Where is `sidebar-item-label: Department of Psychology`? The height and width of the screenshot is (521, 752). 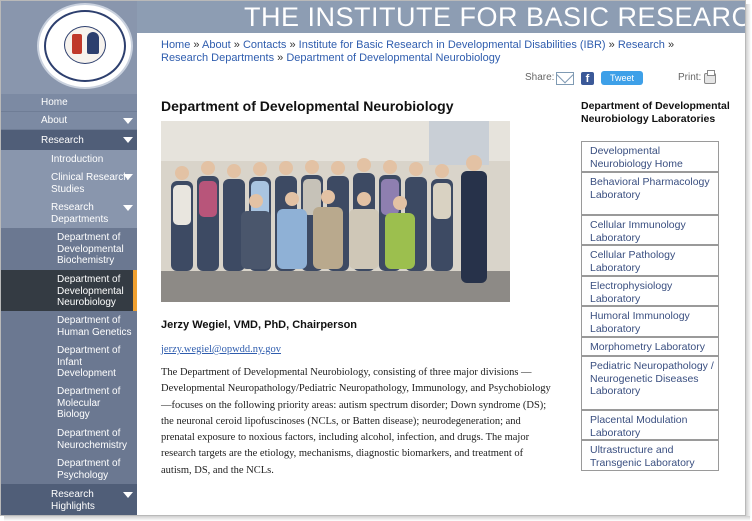 sidebar-item-label: Department of Psychology is located at coordinates (89, 469).